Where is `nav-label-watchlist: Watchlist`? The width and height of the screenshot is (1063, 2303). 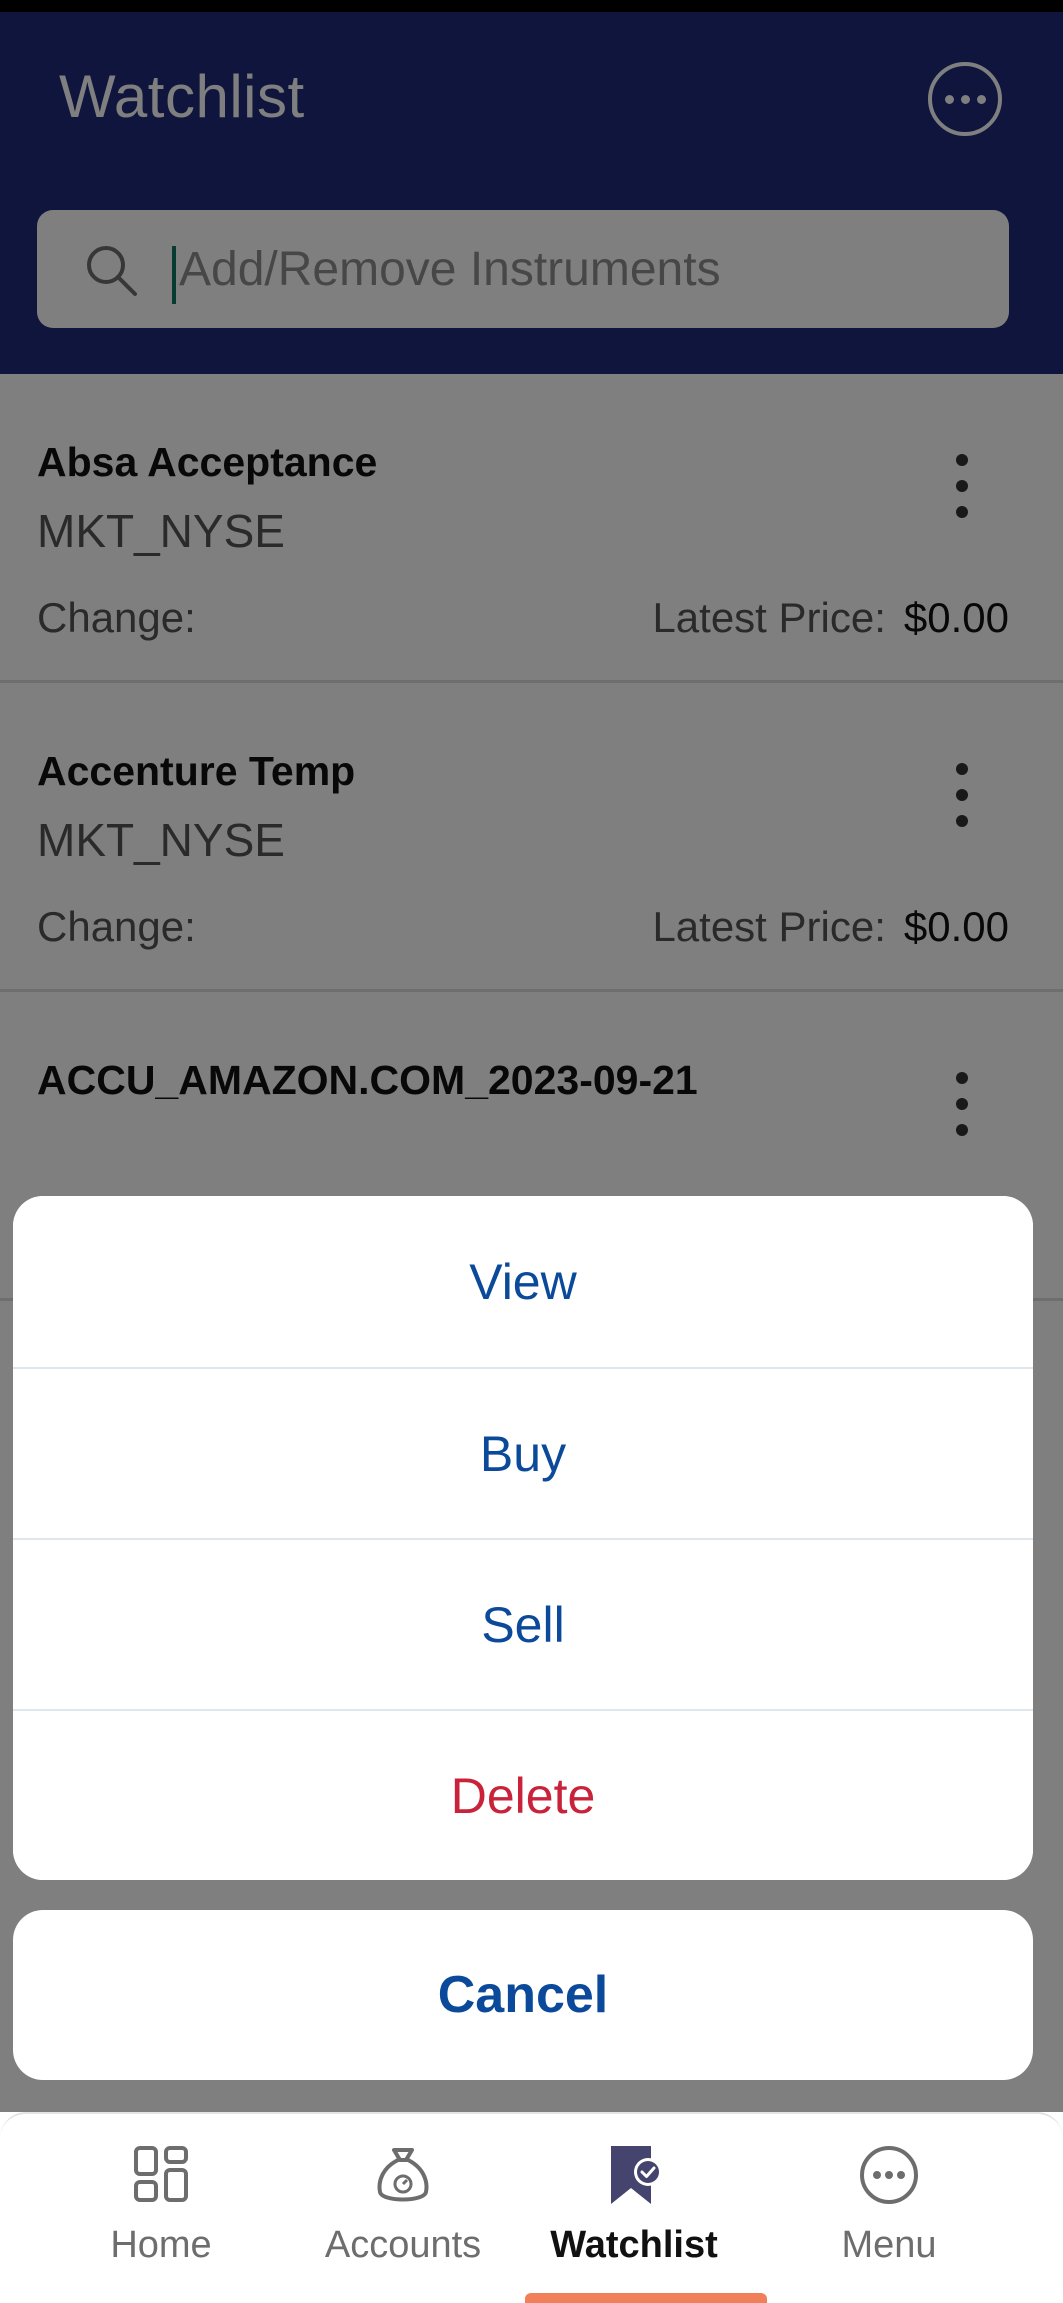 nav-label-watchlist: Watchlist is located at coordinates (634, 2245).